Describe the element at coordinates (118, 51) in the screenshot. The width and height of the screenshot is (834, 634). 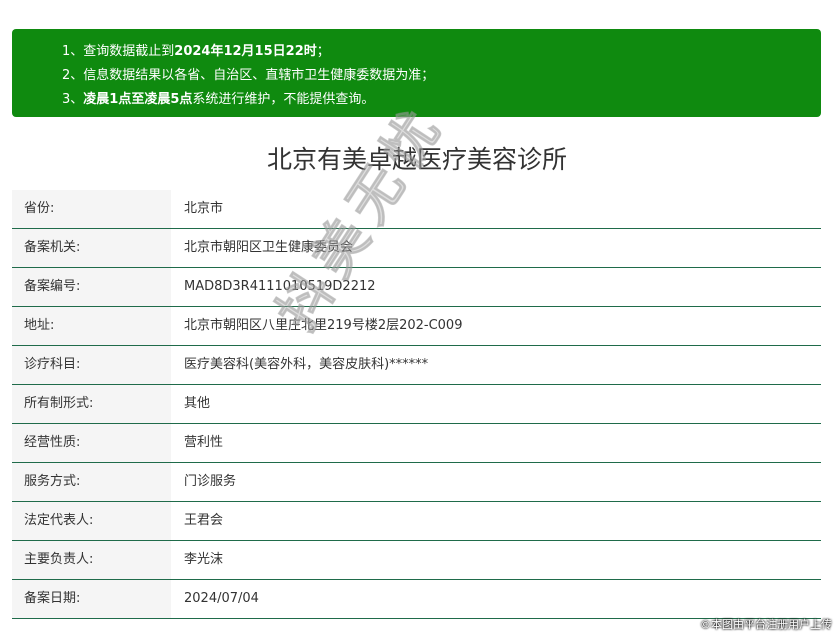
I see `notice-line-1-prefix: 1、查询数据截止到` at that location.